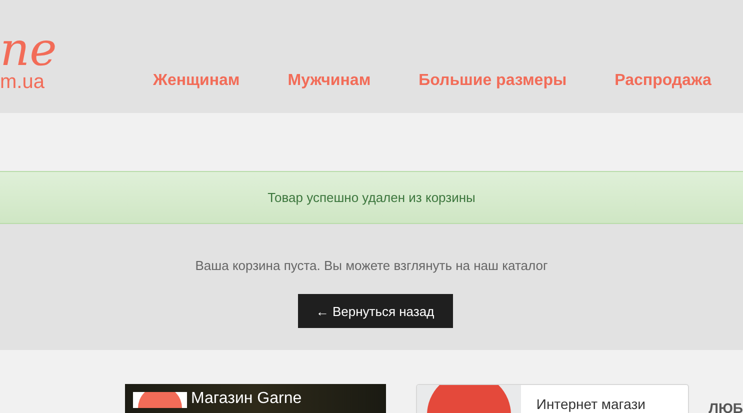 The width and height of the screenshot is (743, 413). What do you see at coordinates (372, 197) in the screenshot?
I see `alert-text: Товар успешно удален из корзины` at bounding box center [372, 197].